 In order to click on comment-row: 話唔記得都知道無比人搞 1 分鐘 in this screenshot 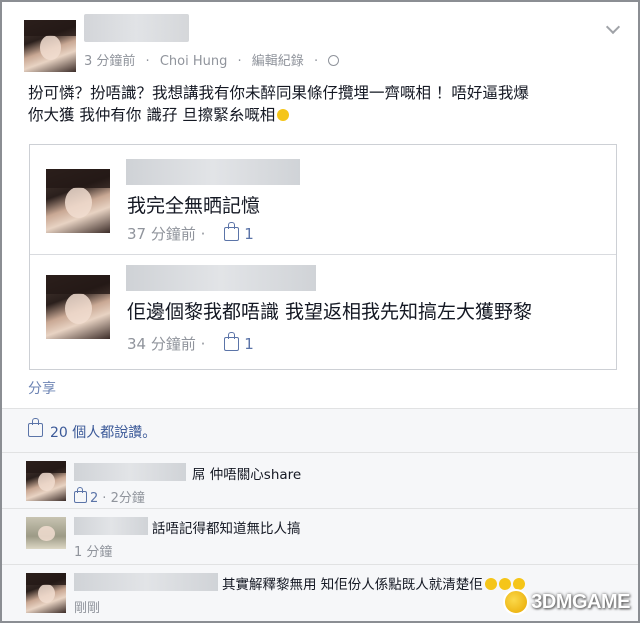, I will do `click(320, 537)`.